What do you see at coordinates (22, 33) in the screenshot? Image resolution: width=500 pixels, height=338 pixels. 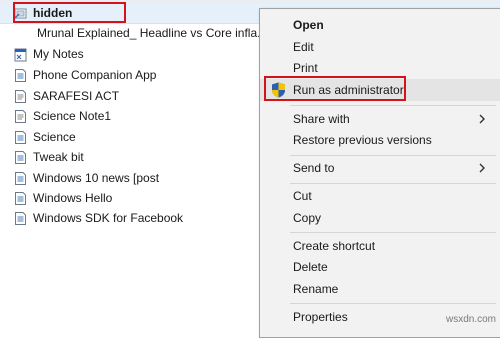 I see `blank-icon` at bounding box center [22, 33].